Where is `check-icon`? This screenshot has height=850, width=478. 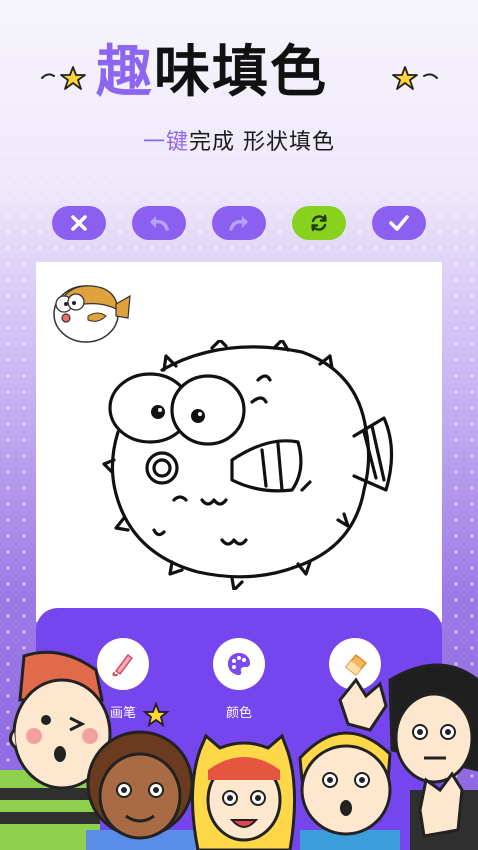
check-icon is located at coordinates (399, 223).